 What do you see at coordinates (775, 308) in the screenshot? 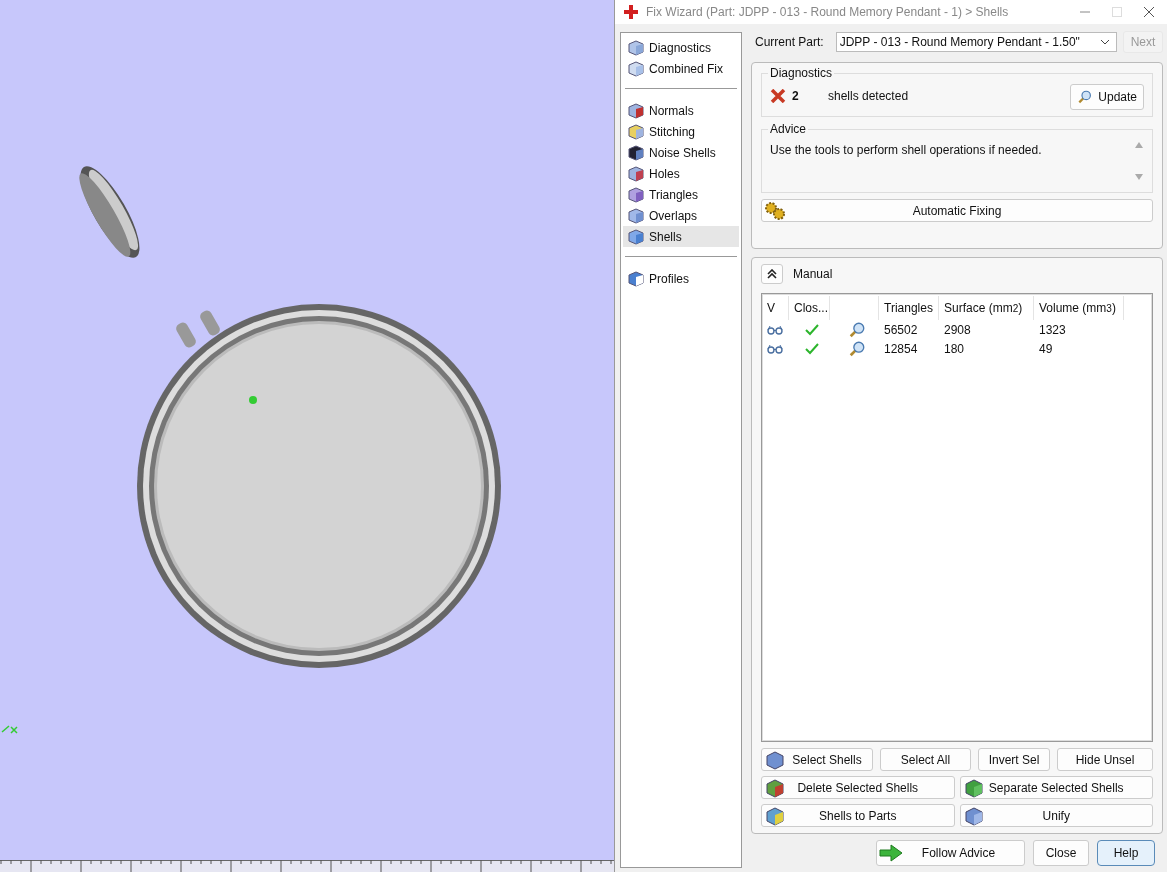
I see `column-header: V` at bounding box center [775, 308].